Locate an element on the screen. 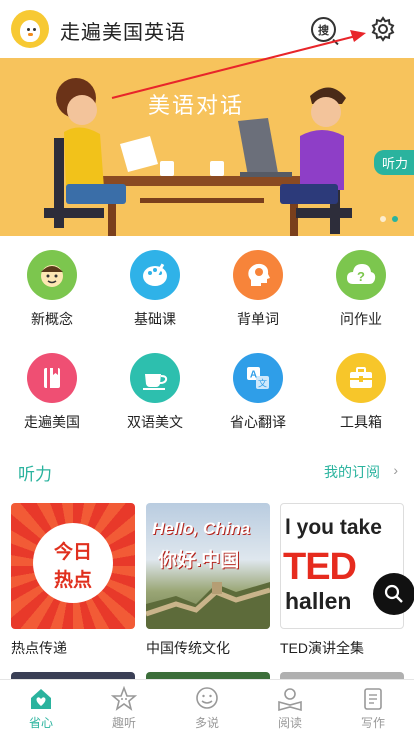 The width and height of the screenshot is (414, 736). svg-text: 文 is located at coordinates (262, 384).